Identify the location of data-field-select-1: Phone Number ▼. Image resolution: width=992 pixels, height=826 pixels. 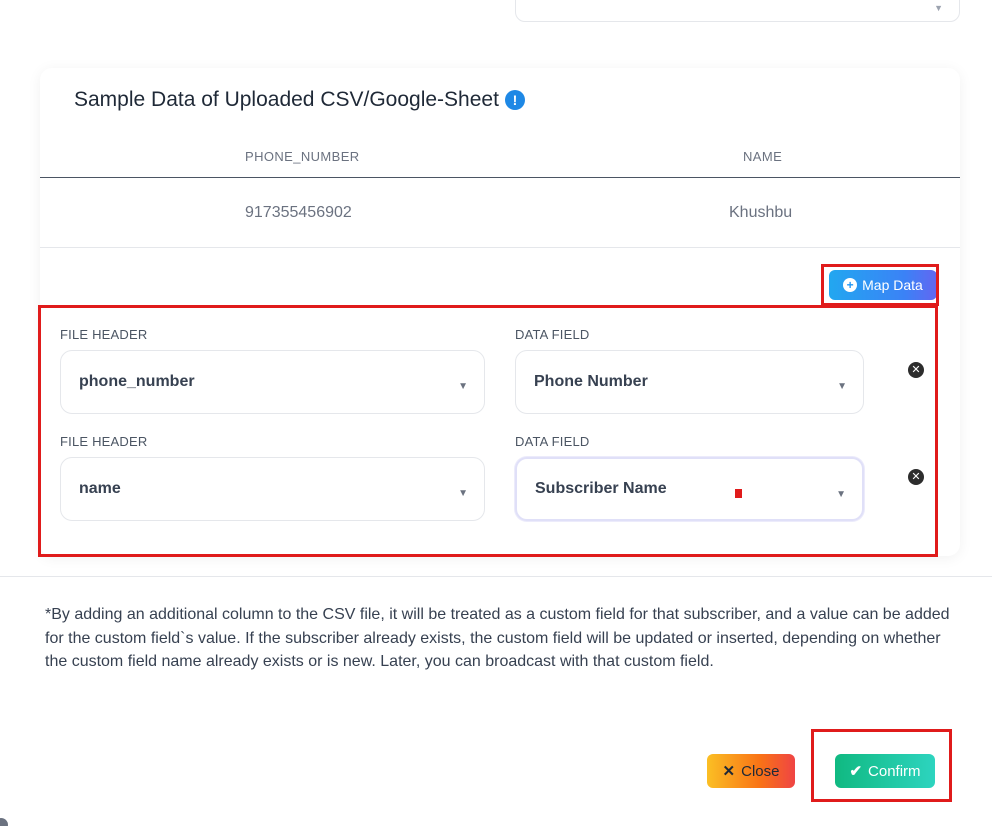
(689, 382).